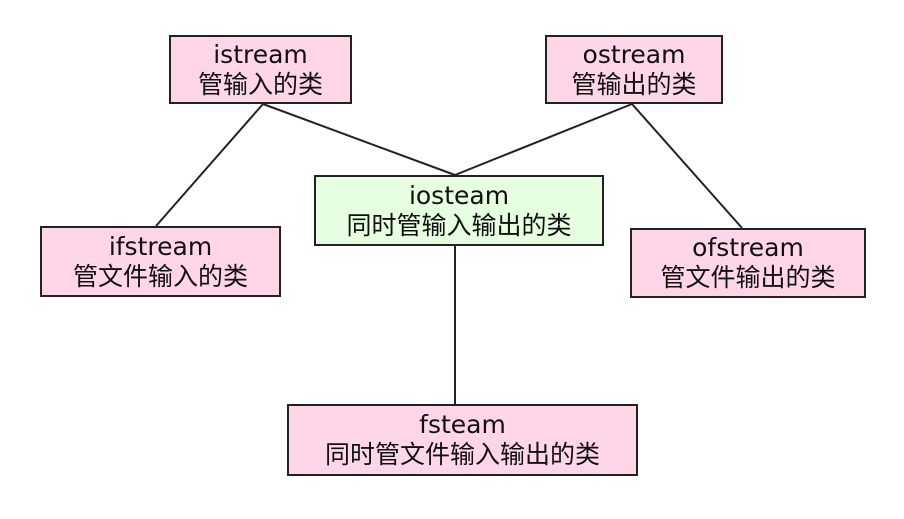  What do you see at coordinates (459, 195) in the screenshot?
I see `node-iosteam-name: iosteam` at bounding box center [459, 195].